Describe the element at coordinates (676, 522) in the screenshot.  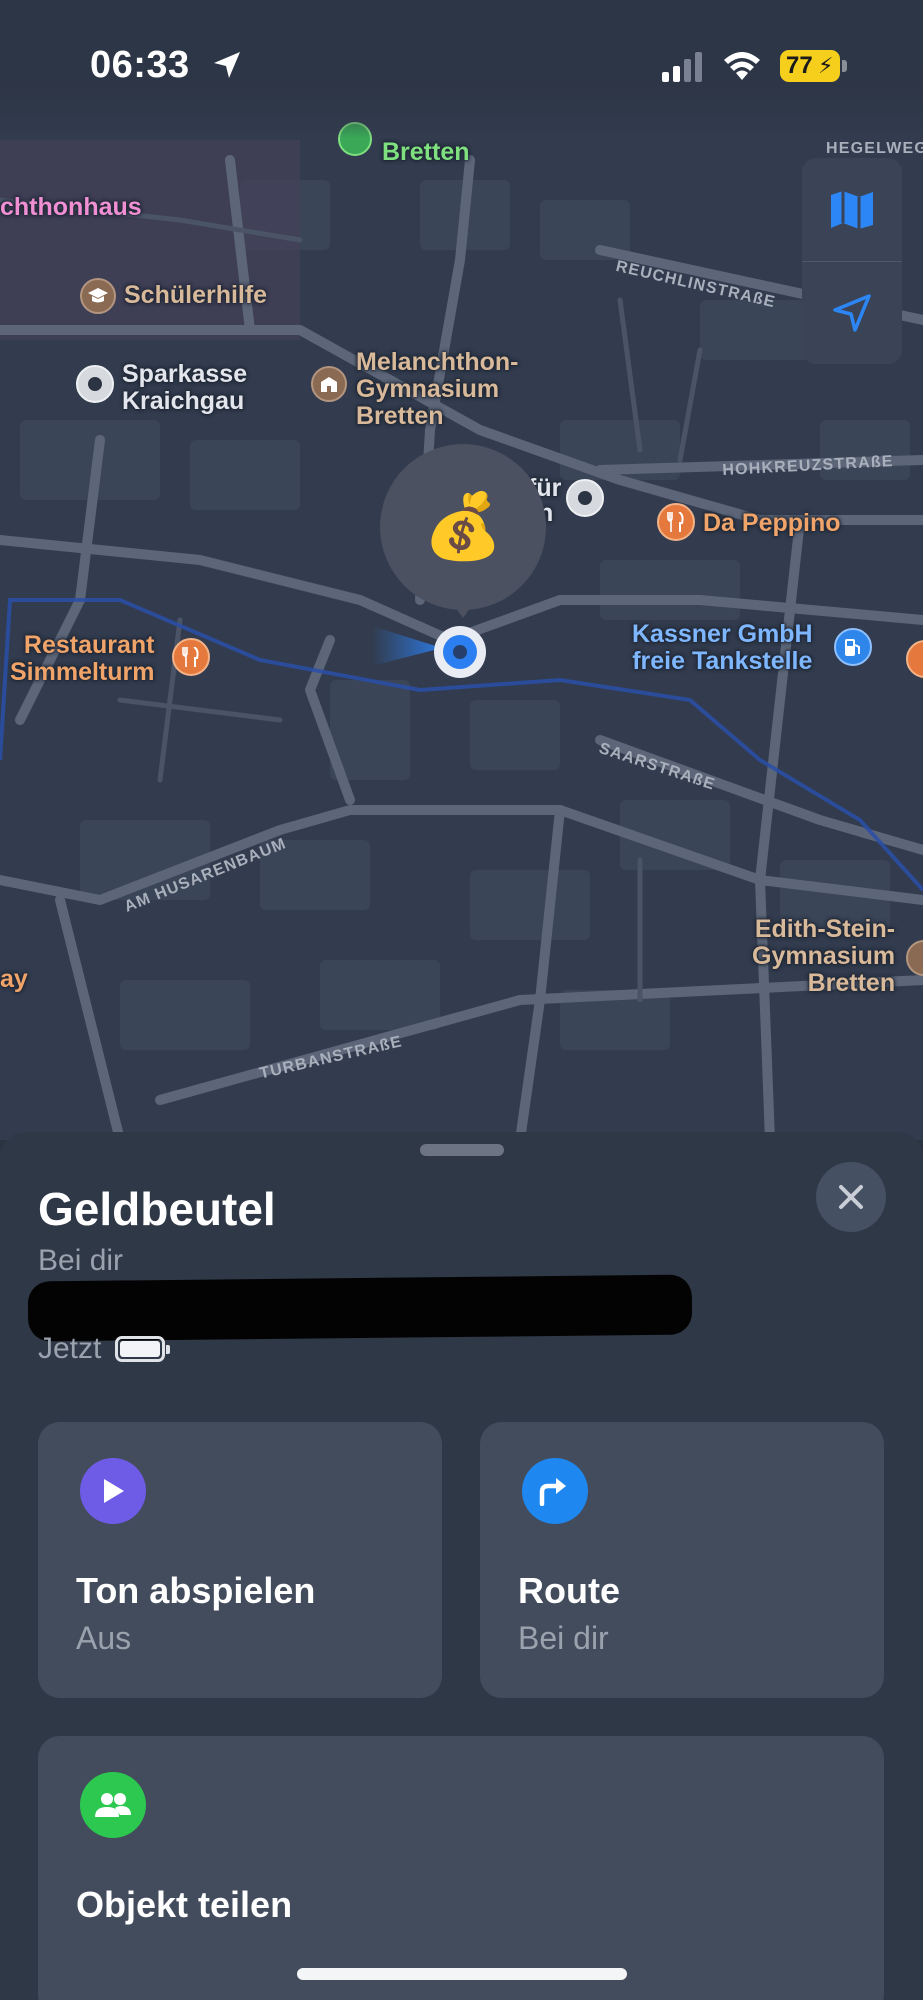
I see `restaurant-poi-icon` at that location.